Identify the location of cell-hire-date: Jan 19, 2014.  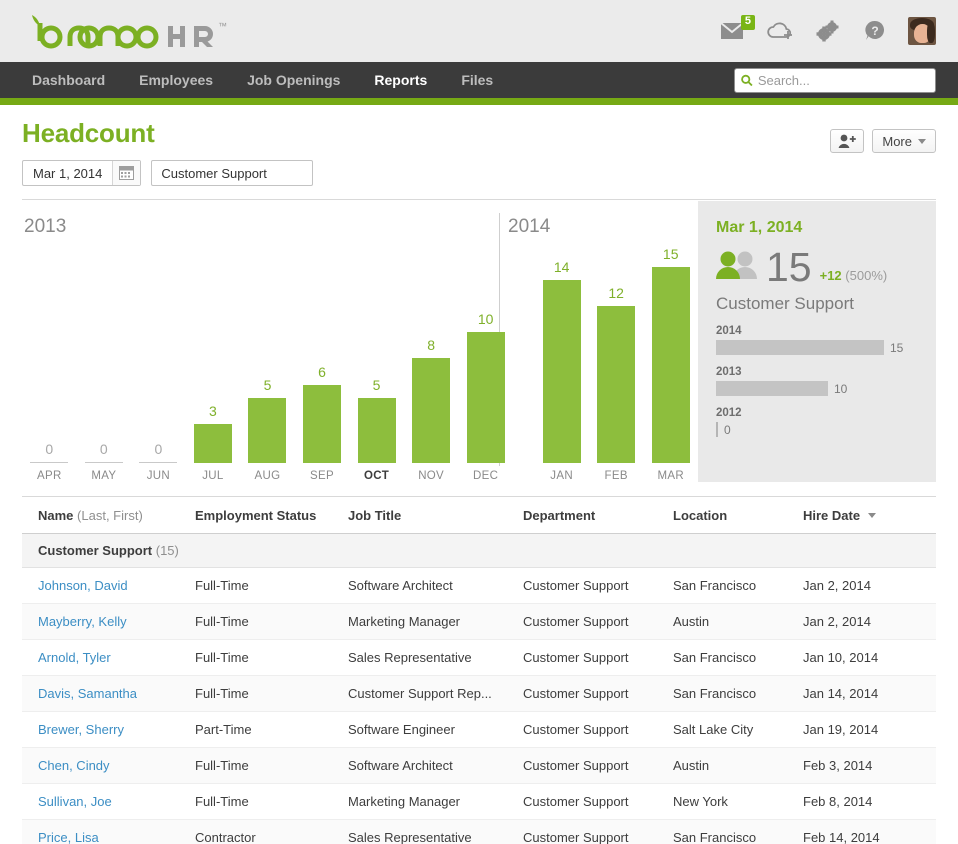
(869, 729).